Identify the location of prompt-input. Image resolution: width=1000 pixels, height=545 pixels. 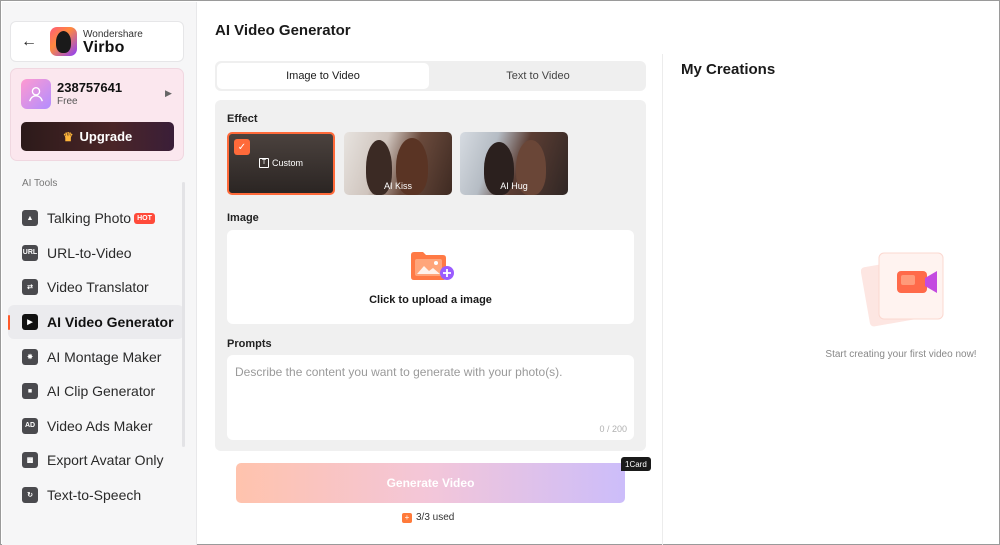
(430, 390).